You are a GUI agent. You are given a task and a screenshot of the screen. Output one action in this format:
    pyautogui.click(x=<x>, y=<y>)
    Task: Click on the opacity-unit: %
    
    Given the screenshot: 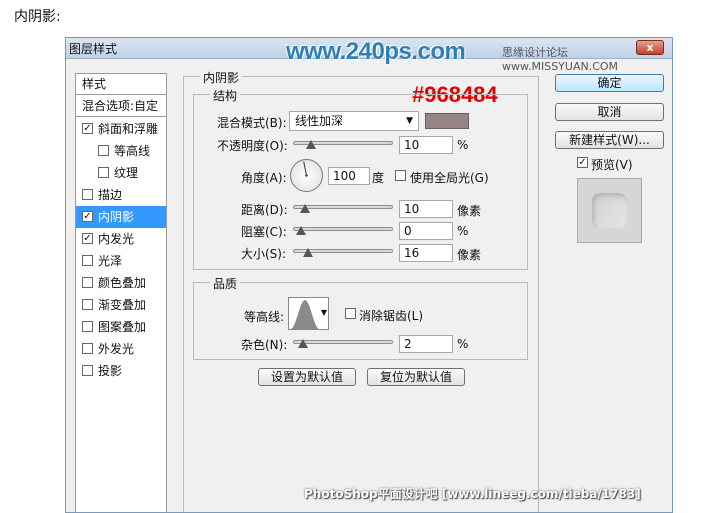 What is the action you would take?
    pyautogui.click(x=463, y=145)
    